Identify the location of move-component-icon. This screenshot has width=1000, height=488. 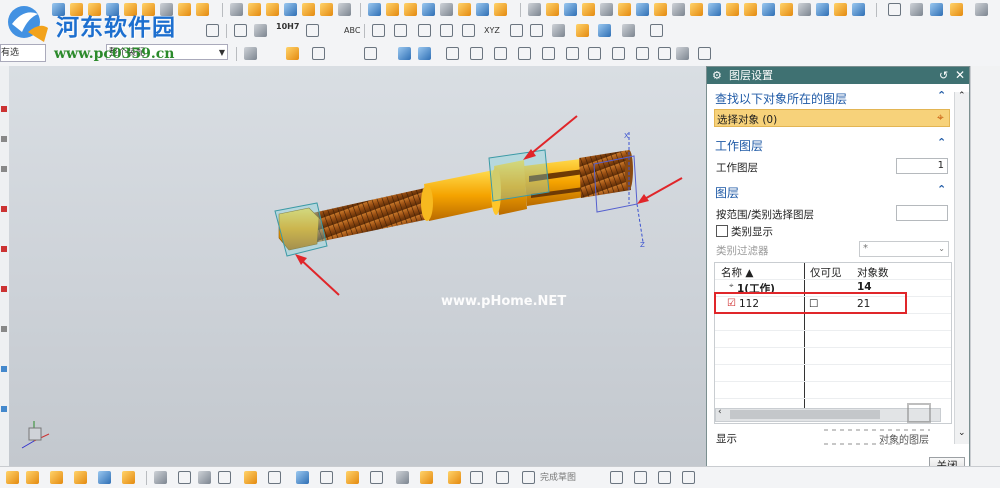
(128, 477).